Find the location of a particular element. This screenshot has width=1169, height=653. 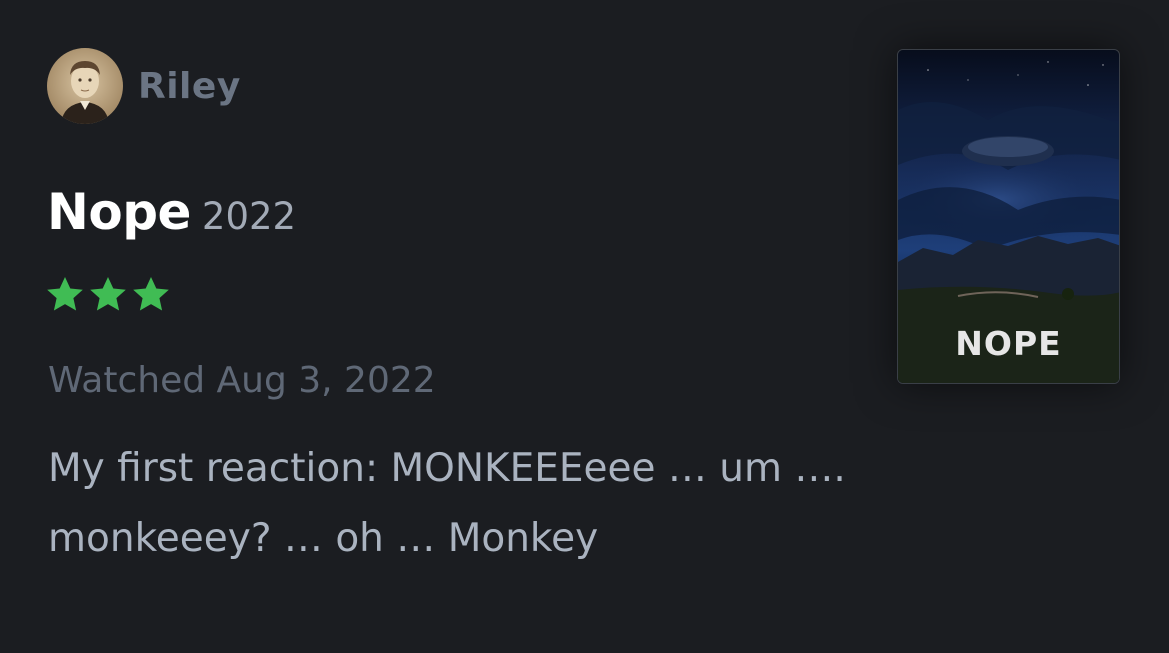

watched-date: Watched Aug 3, 2022 is located at coordinates (242, 380).